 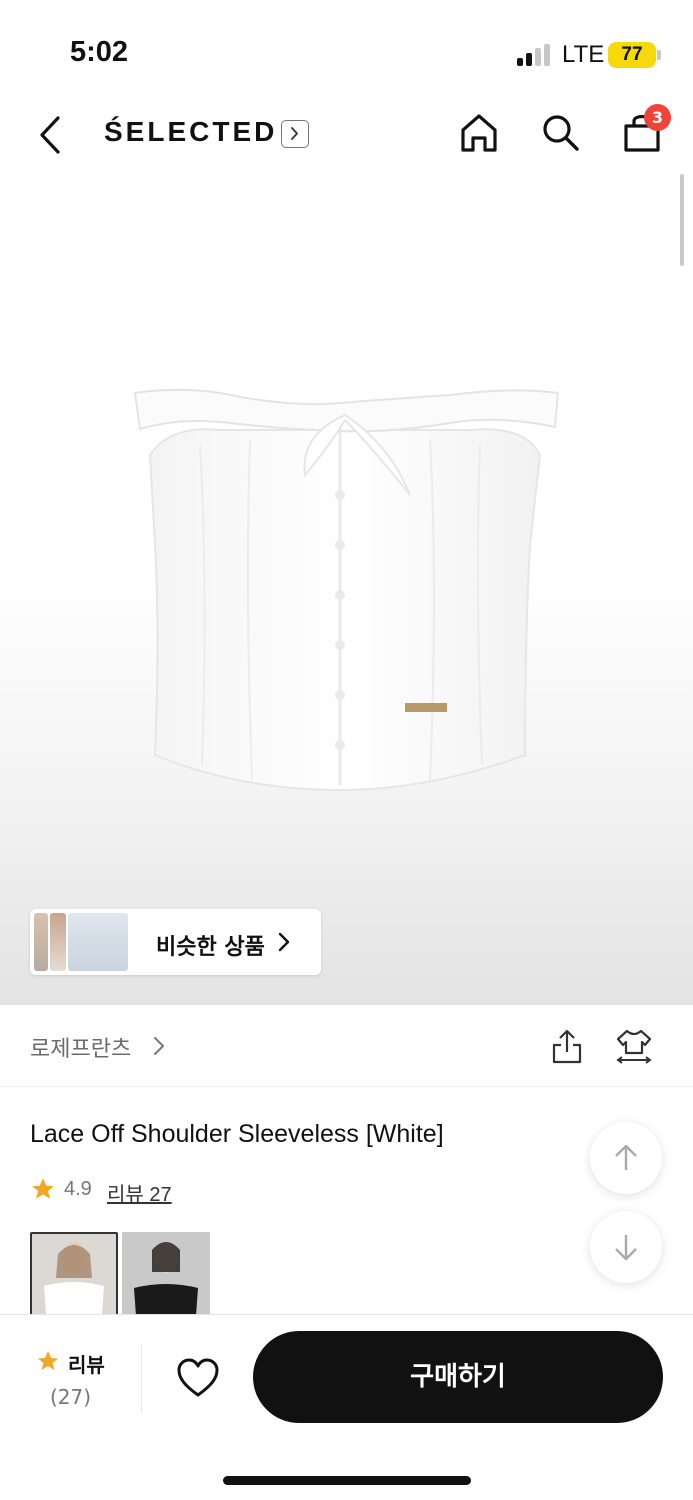 I want to click on arrow-down-icon, so click(x=626, y=1248).